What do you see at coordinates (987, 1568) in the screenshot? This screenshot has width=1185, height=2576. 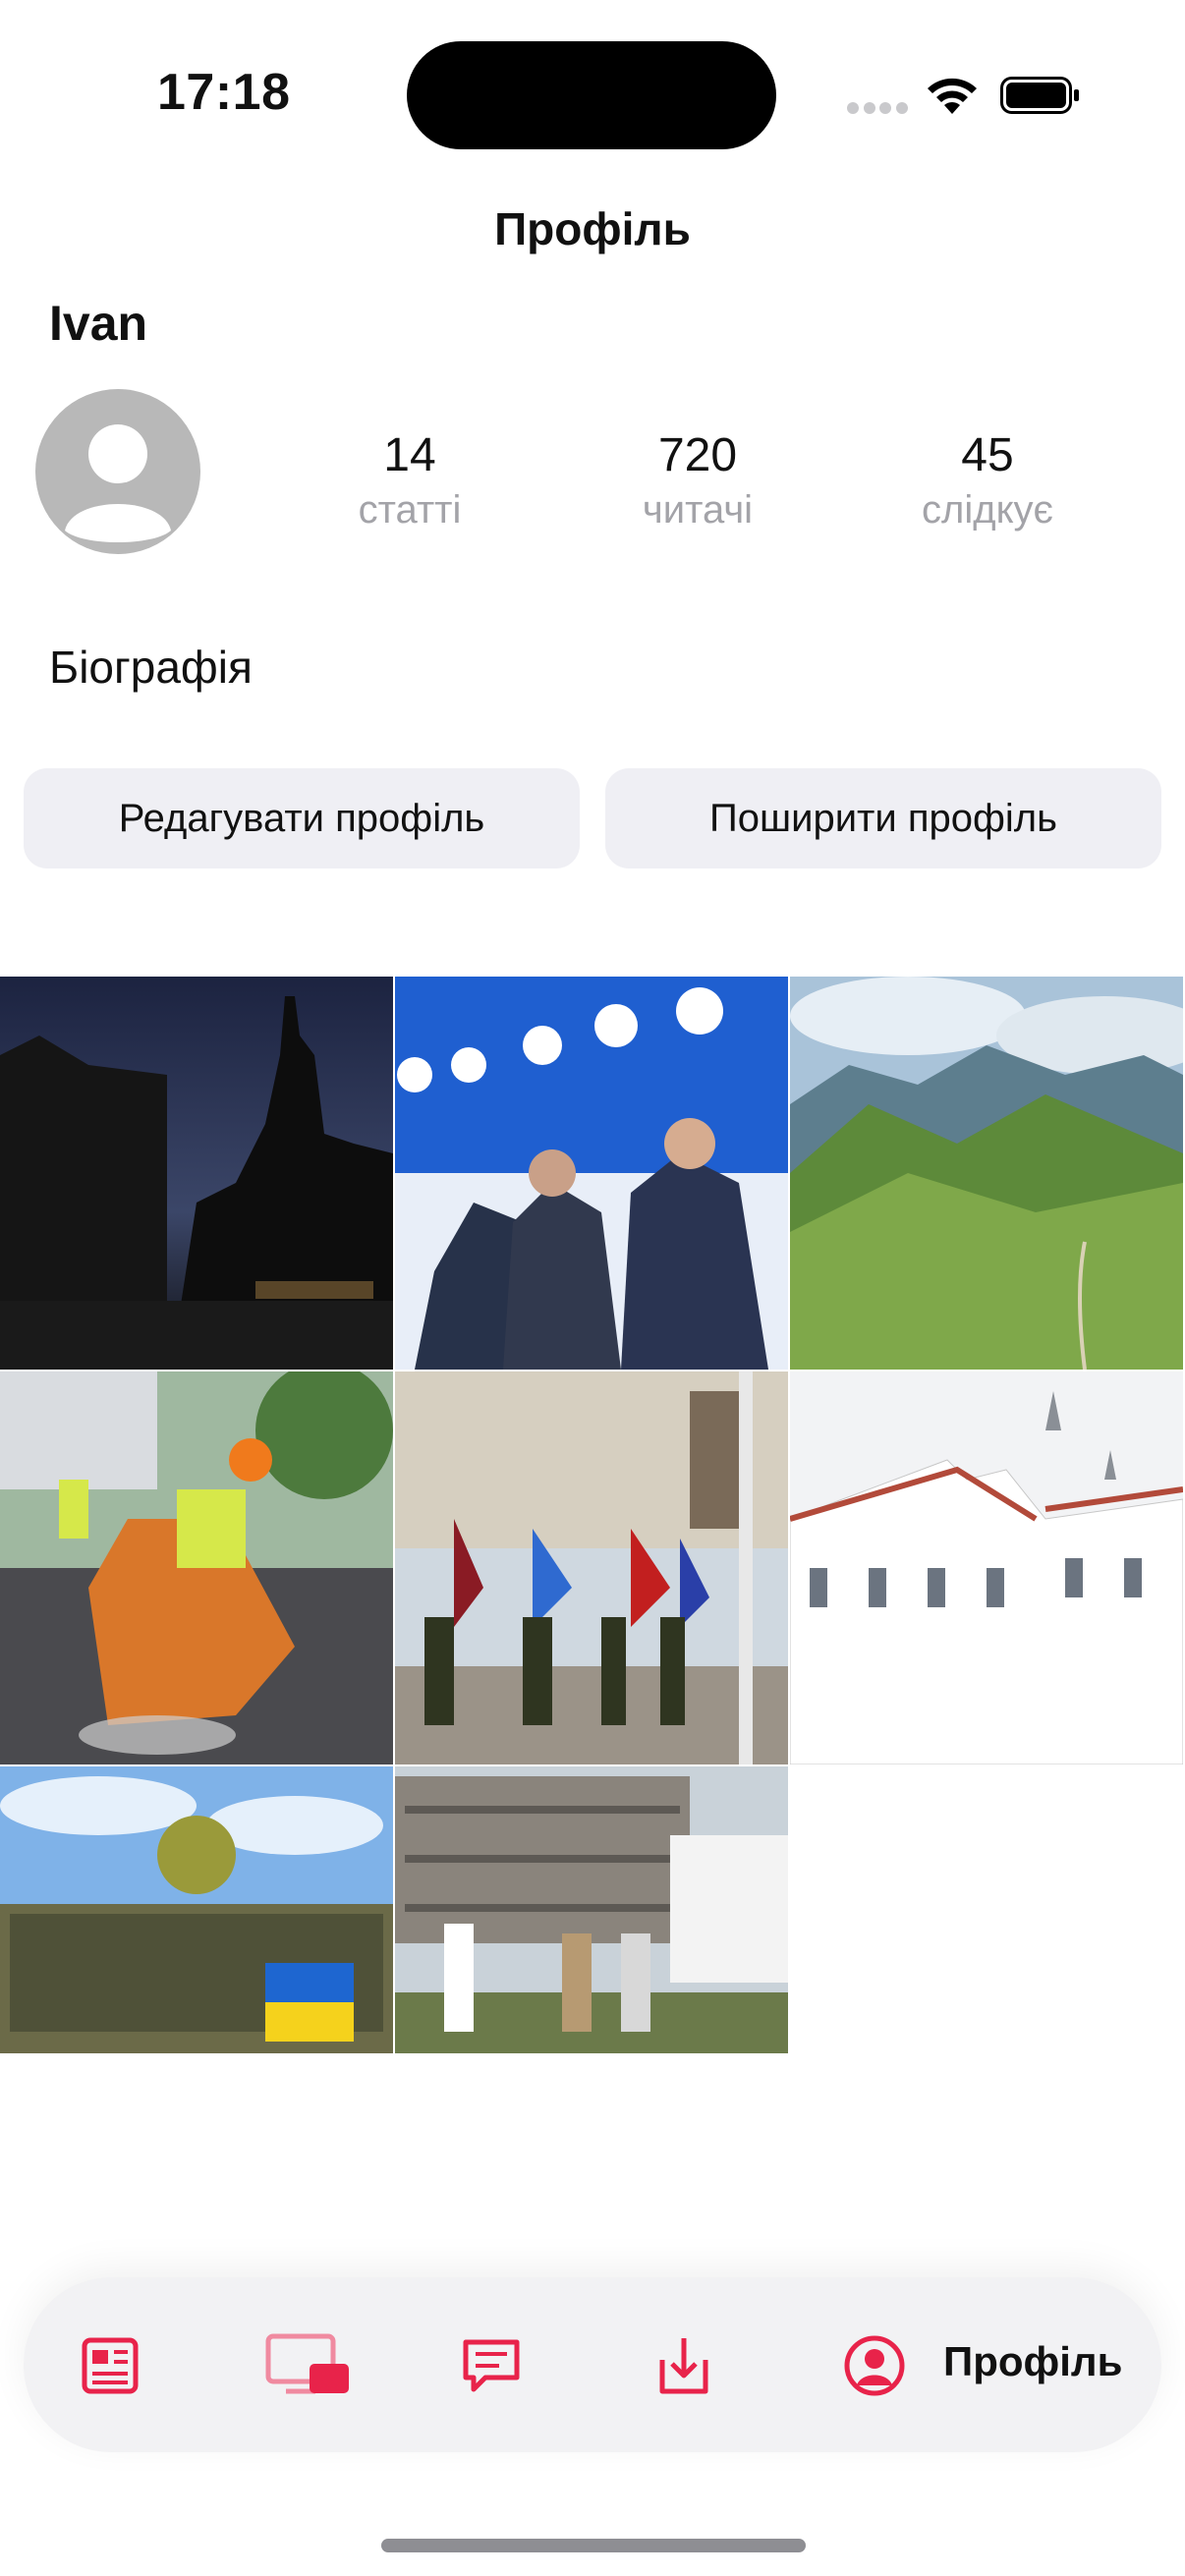 I see `photo-white-castle` at bounding box center [987, 1568].